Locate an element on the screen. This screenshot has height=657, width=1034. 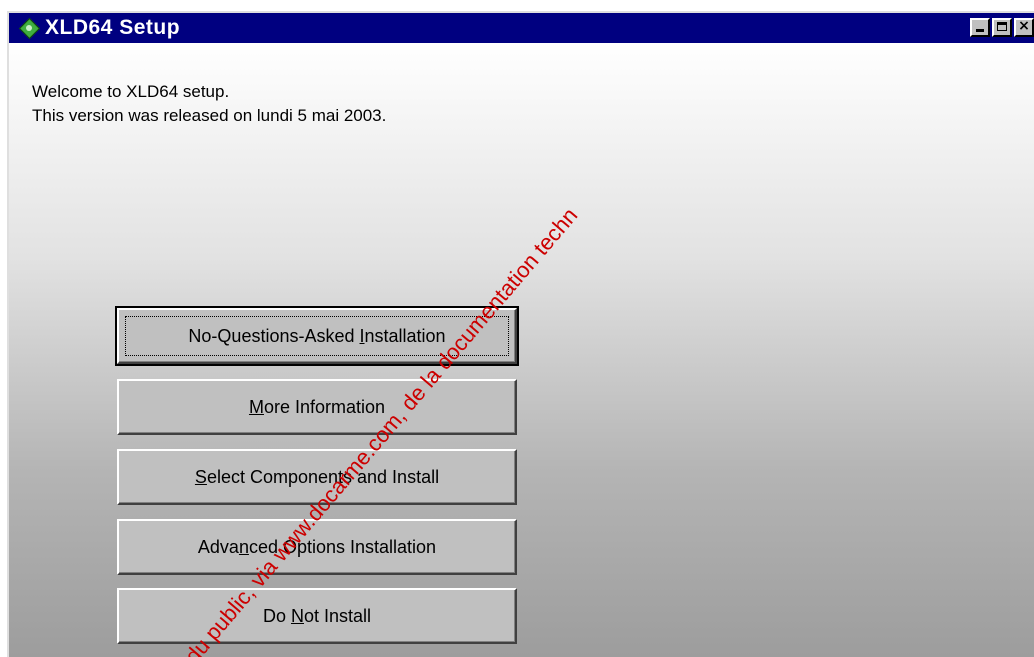
button-label: Advanced Options Installation is located at coordinates (317, 546).